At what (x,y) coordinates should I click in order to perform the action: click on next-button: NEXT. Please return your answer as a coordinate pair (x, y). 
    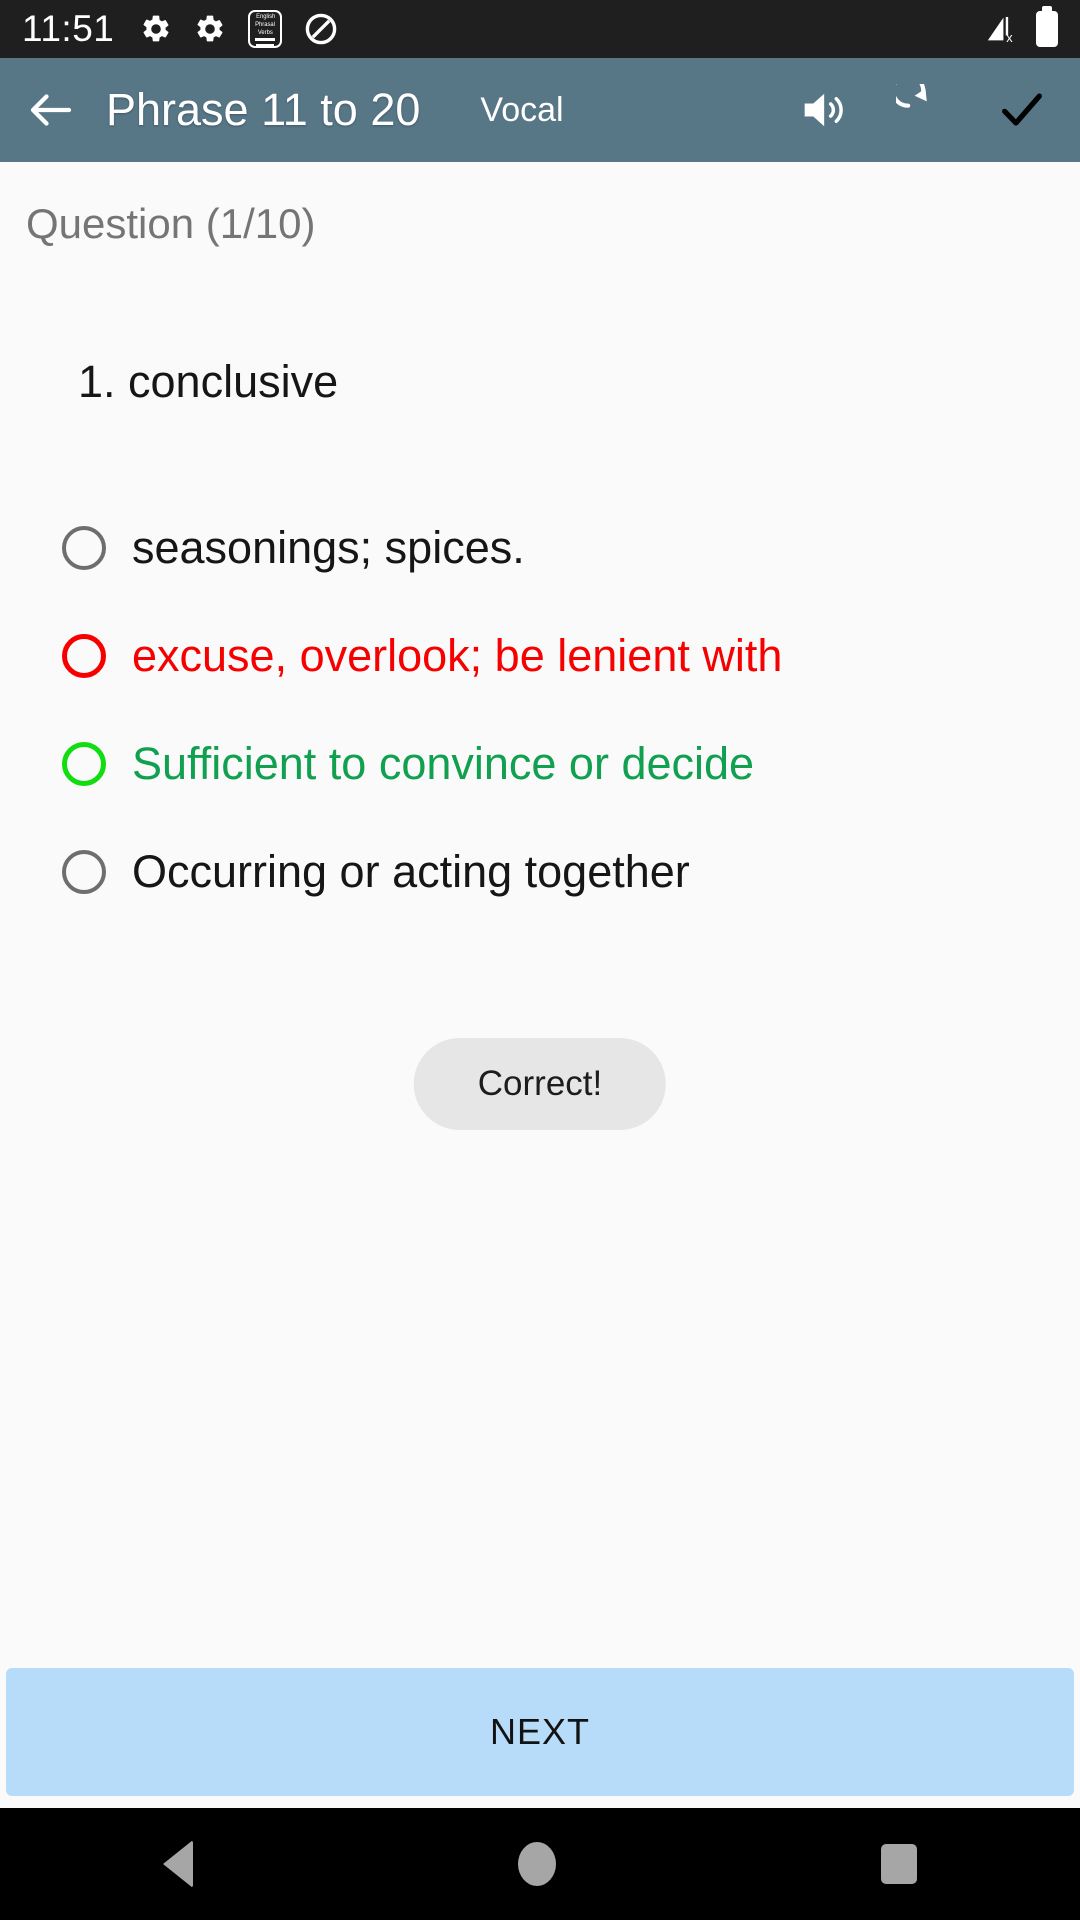
    Looking at the image, I should click on (540, 1732).